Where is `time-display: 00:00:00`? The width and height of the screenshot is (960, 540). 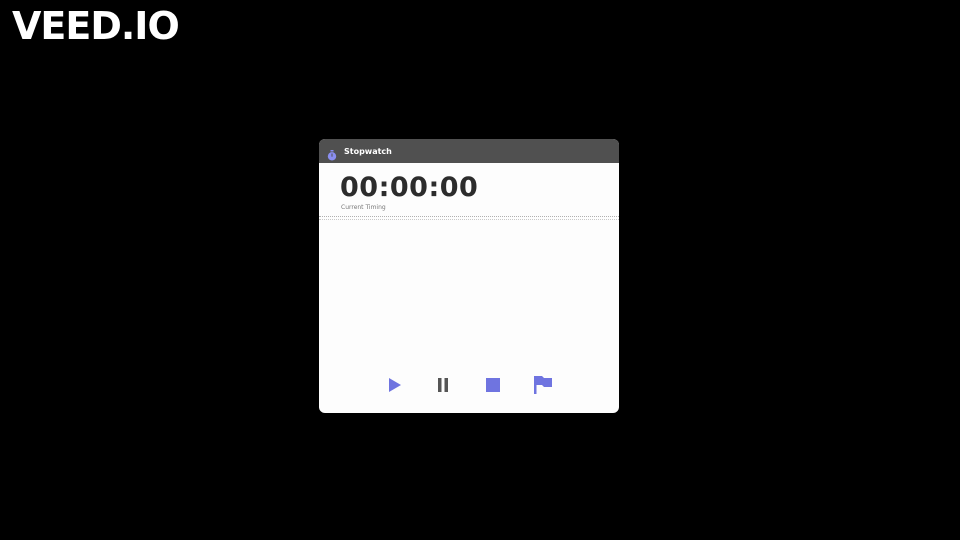 time-display: 00:00:00 is located at coordinates (409, 187).